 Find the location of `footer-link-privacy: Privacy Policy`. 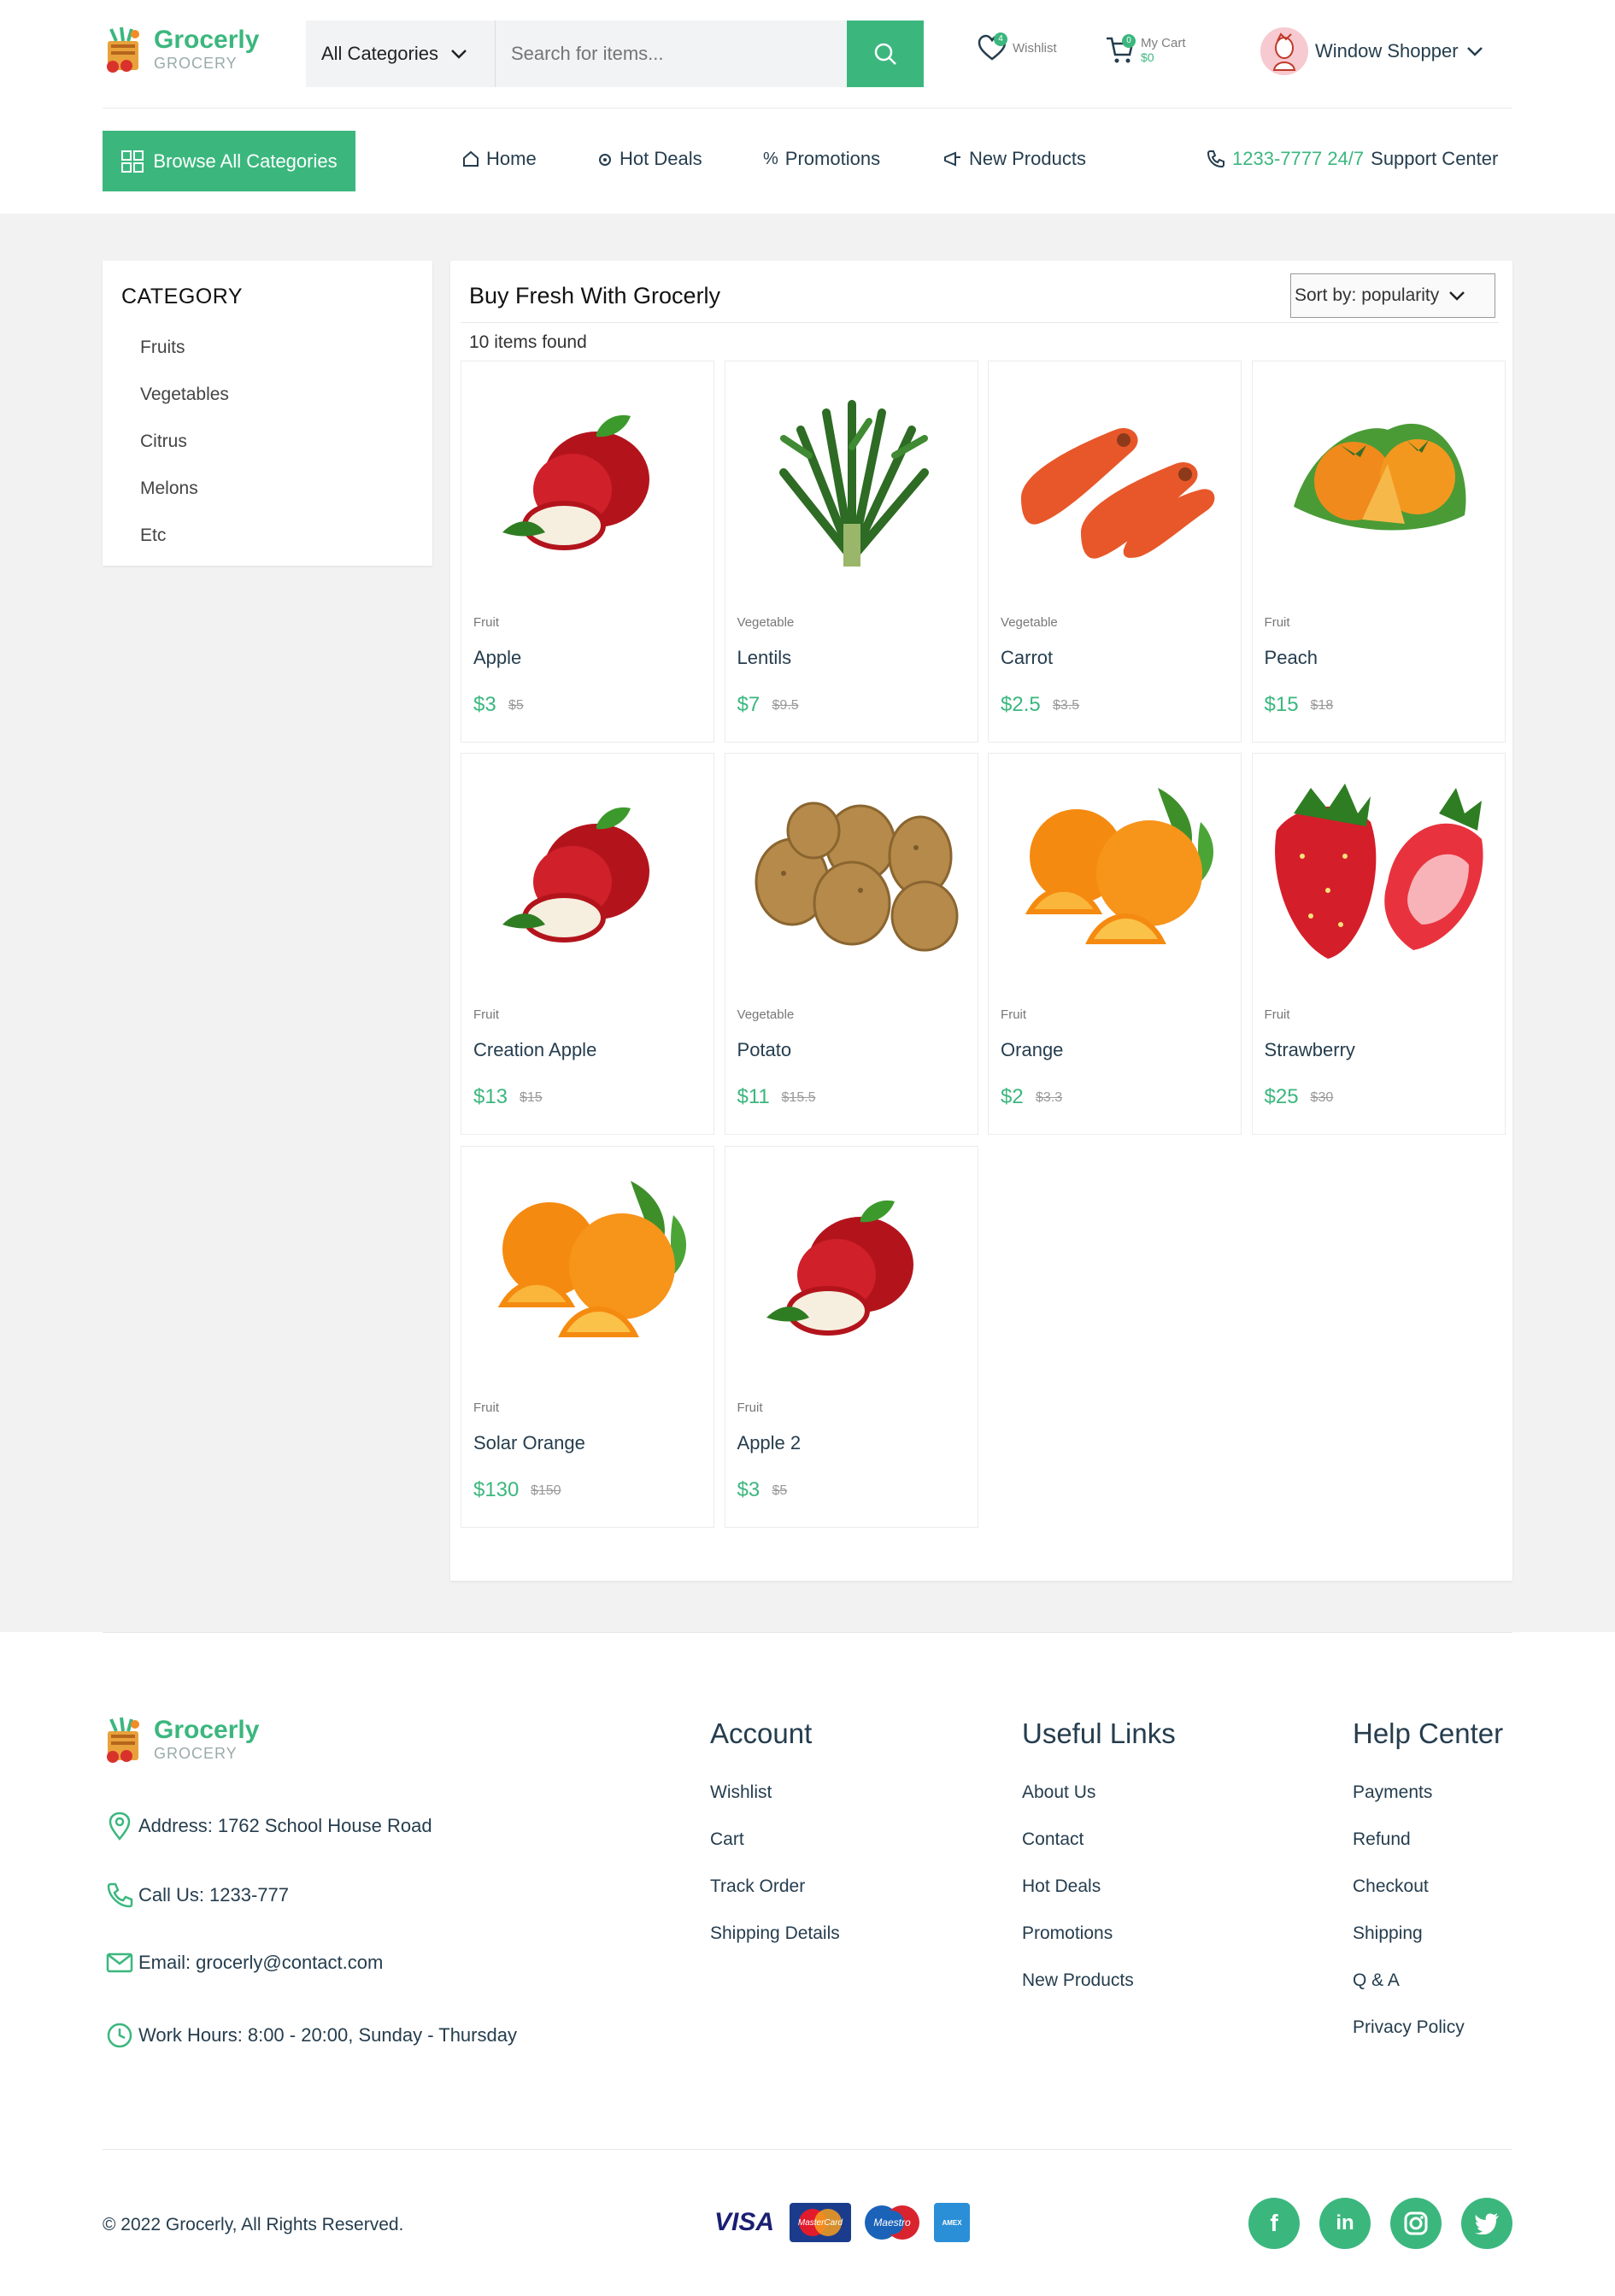

footer-link-privacy: Privacy Policy is located at coordinates (1428, 2040).